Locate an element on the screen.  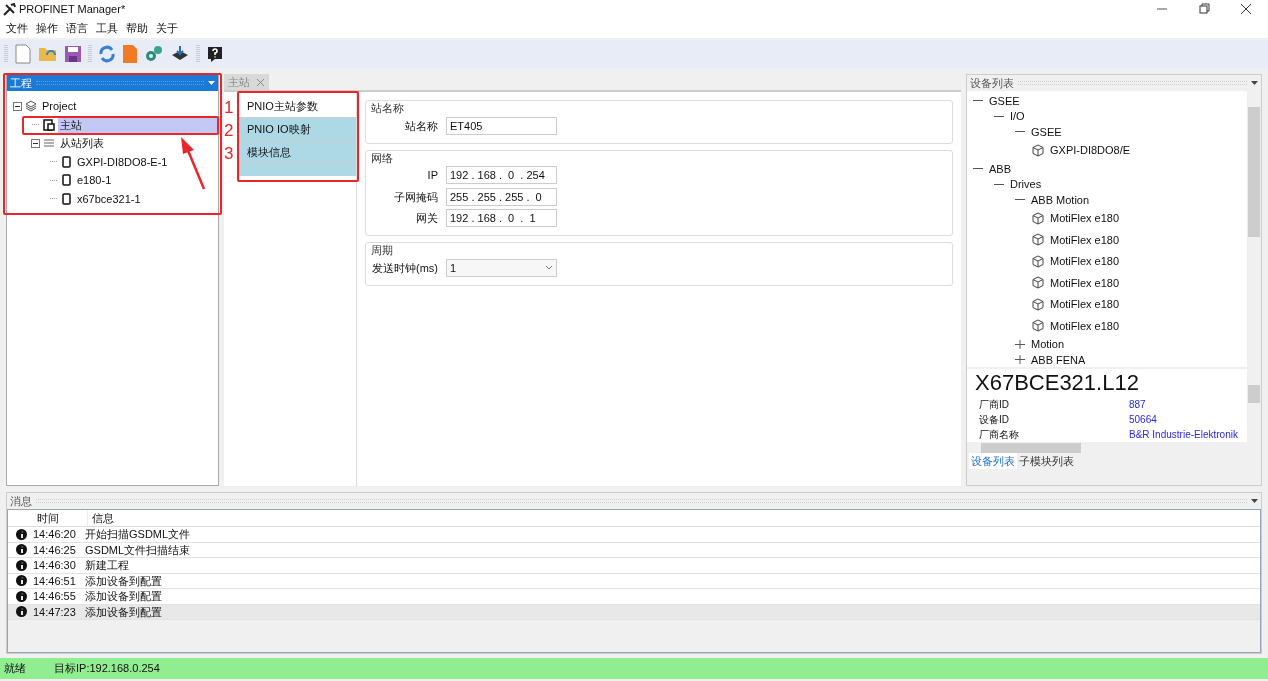
open-folder-icon is located at coordinates (48, 54).